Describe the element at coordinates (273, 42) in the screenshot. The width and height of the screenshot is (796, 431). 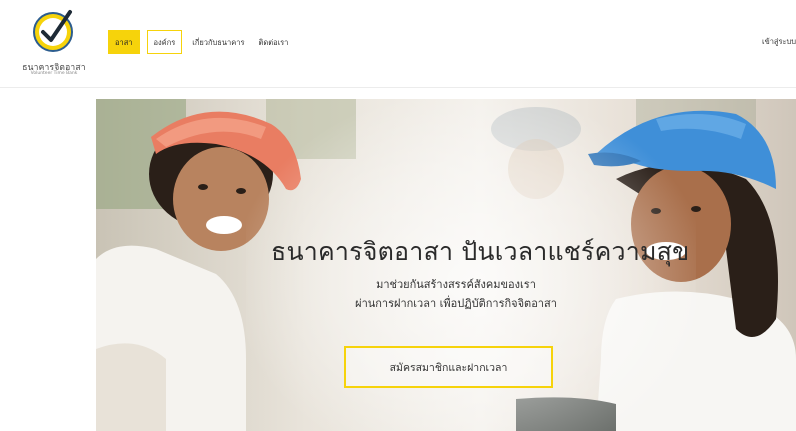
I see `nav-item-contact: ติดต่อเรา` at that location.